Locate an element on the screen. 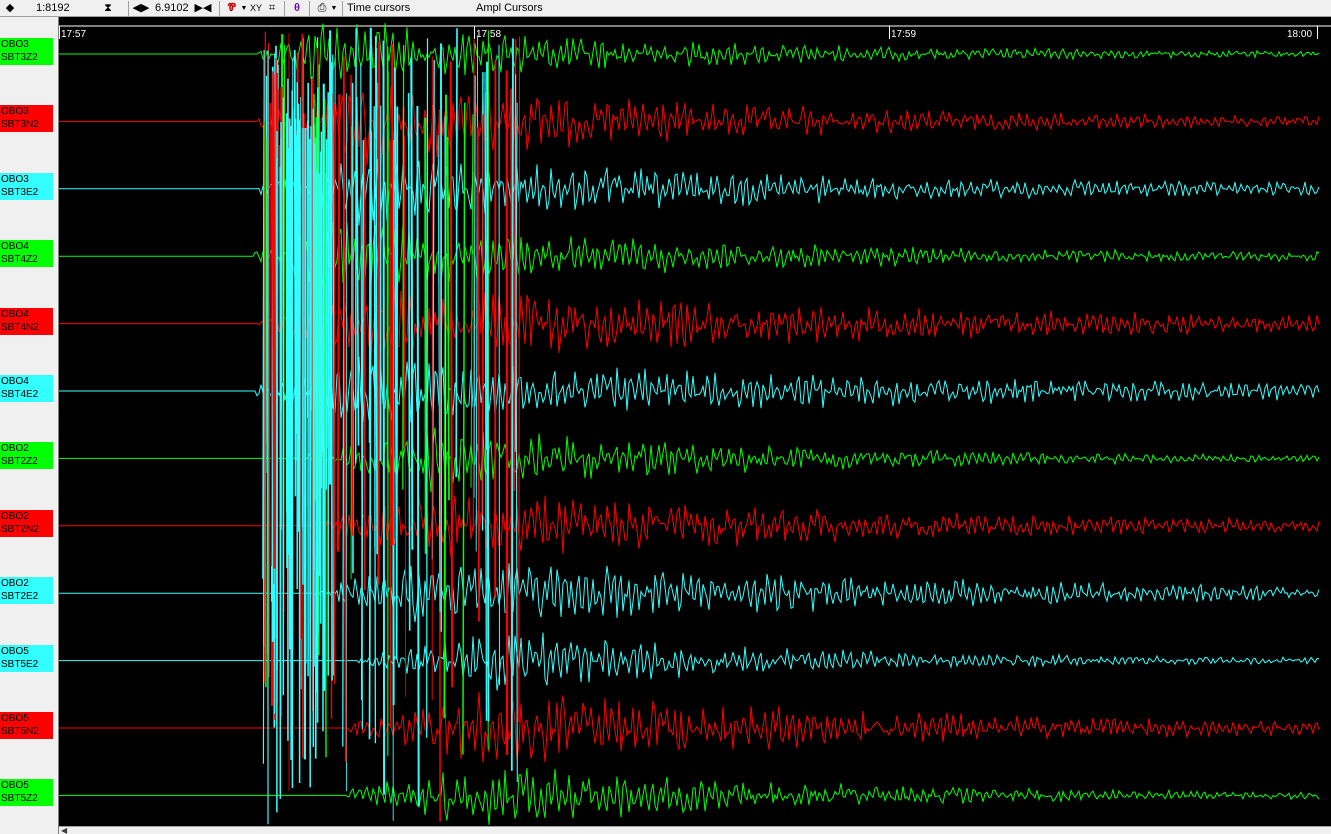  scale-value: 1:8192 is located at coordinates (53, 8).